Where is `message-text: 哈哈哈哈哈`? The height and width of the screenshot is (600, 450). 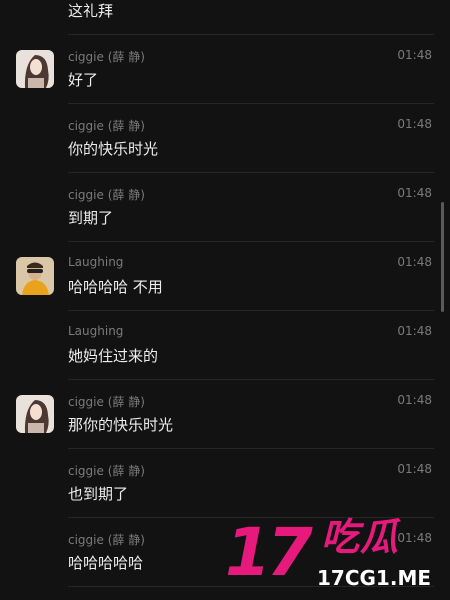
message-text: 哈哈哈哈哈 is located at coordinates (106, 563).